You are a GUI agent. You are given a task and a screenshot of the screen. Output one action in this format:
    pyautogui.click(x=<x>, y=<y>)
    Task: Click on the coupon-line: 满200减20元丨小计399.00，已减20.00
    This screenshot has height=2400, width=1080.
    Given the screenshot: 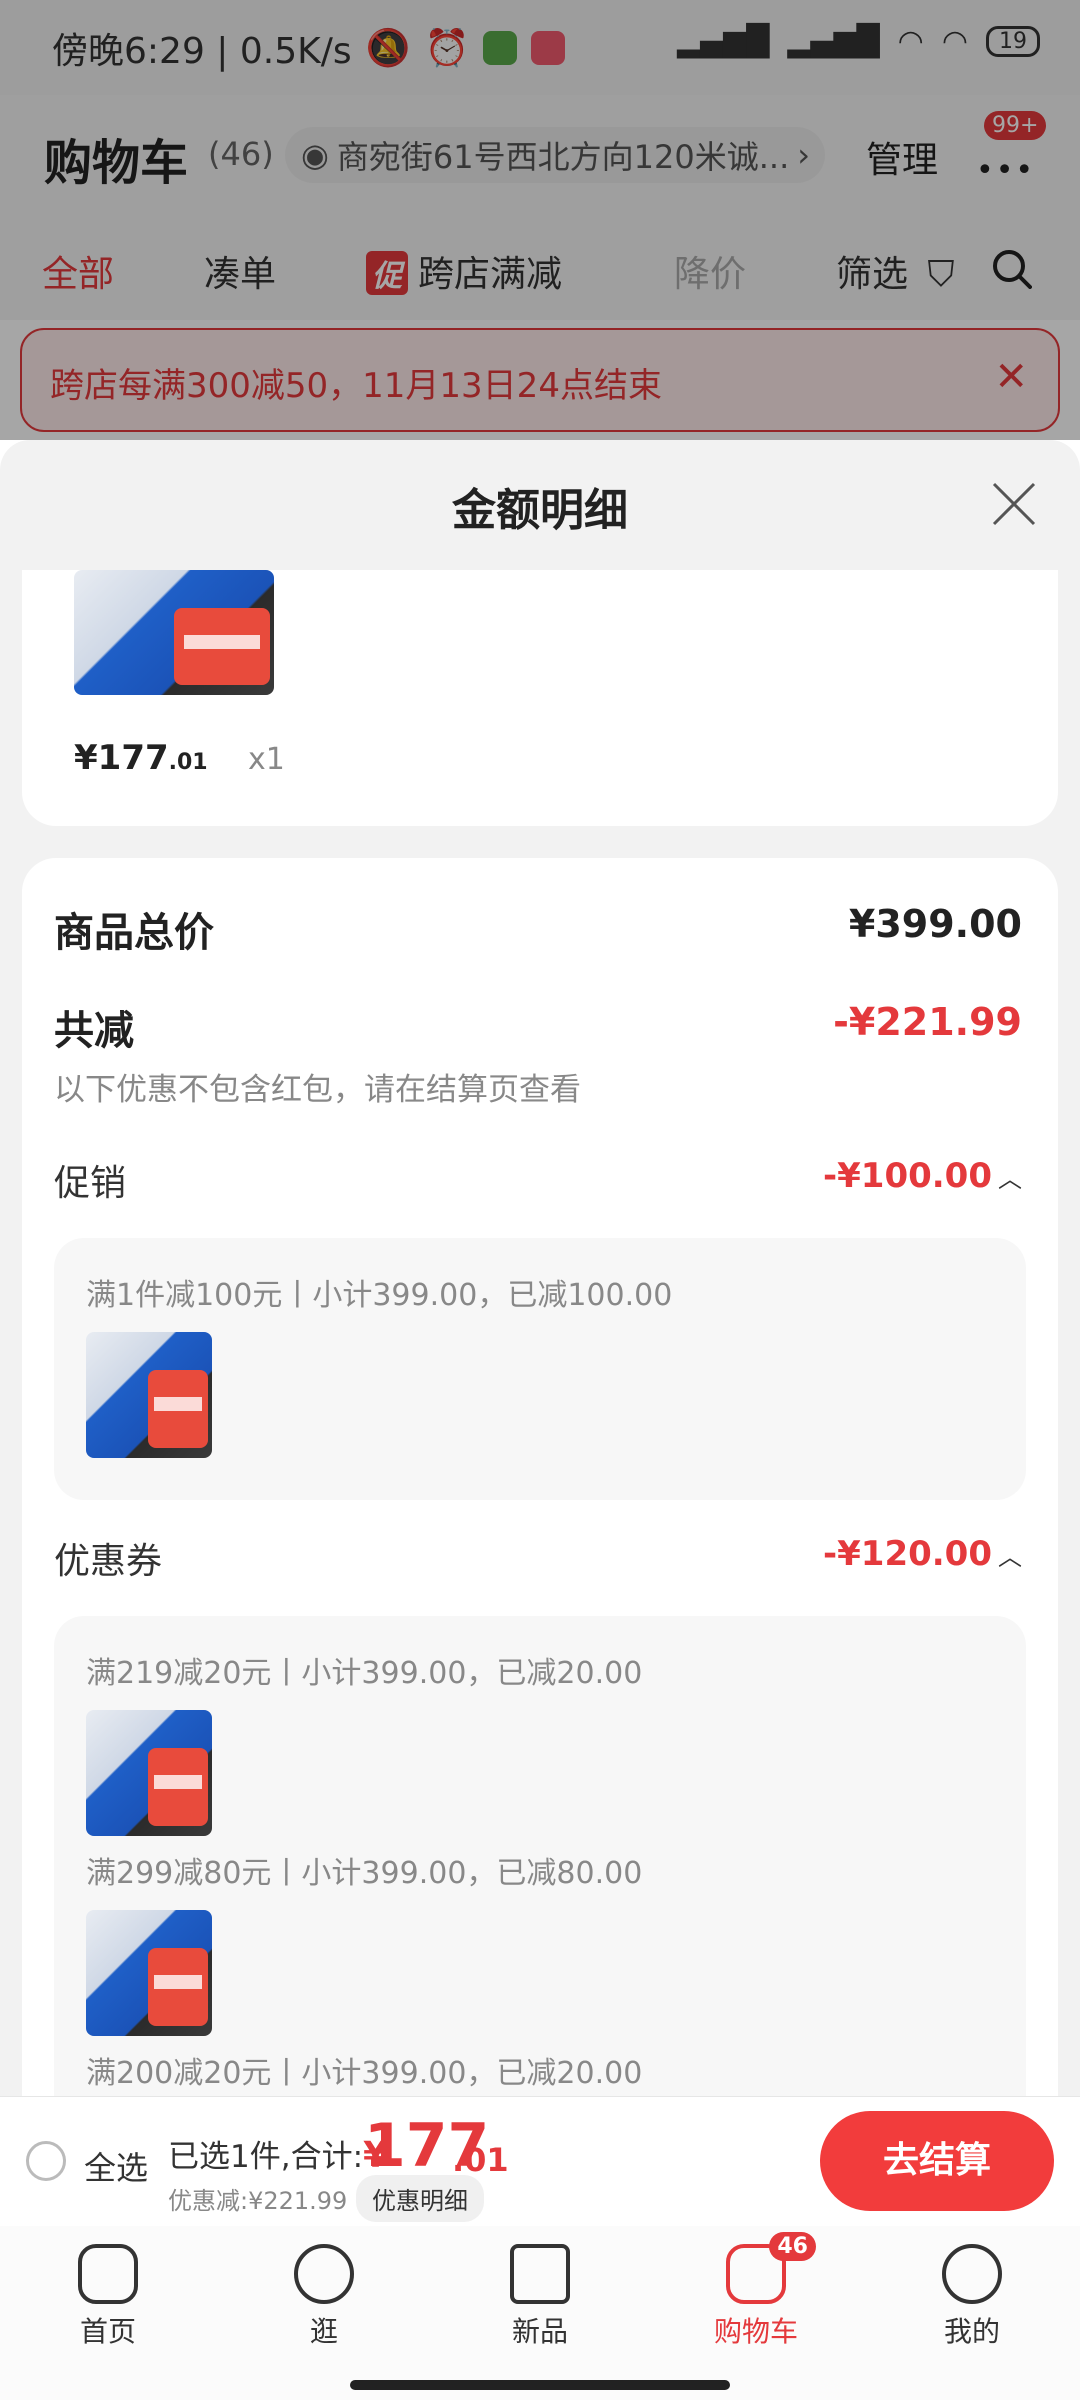 What is the action you would take?
    pyautogui.click(x=364, y=2073)
    